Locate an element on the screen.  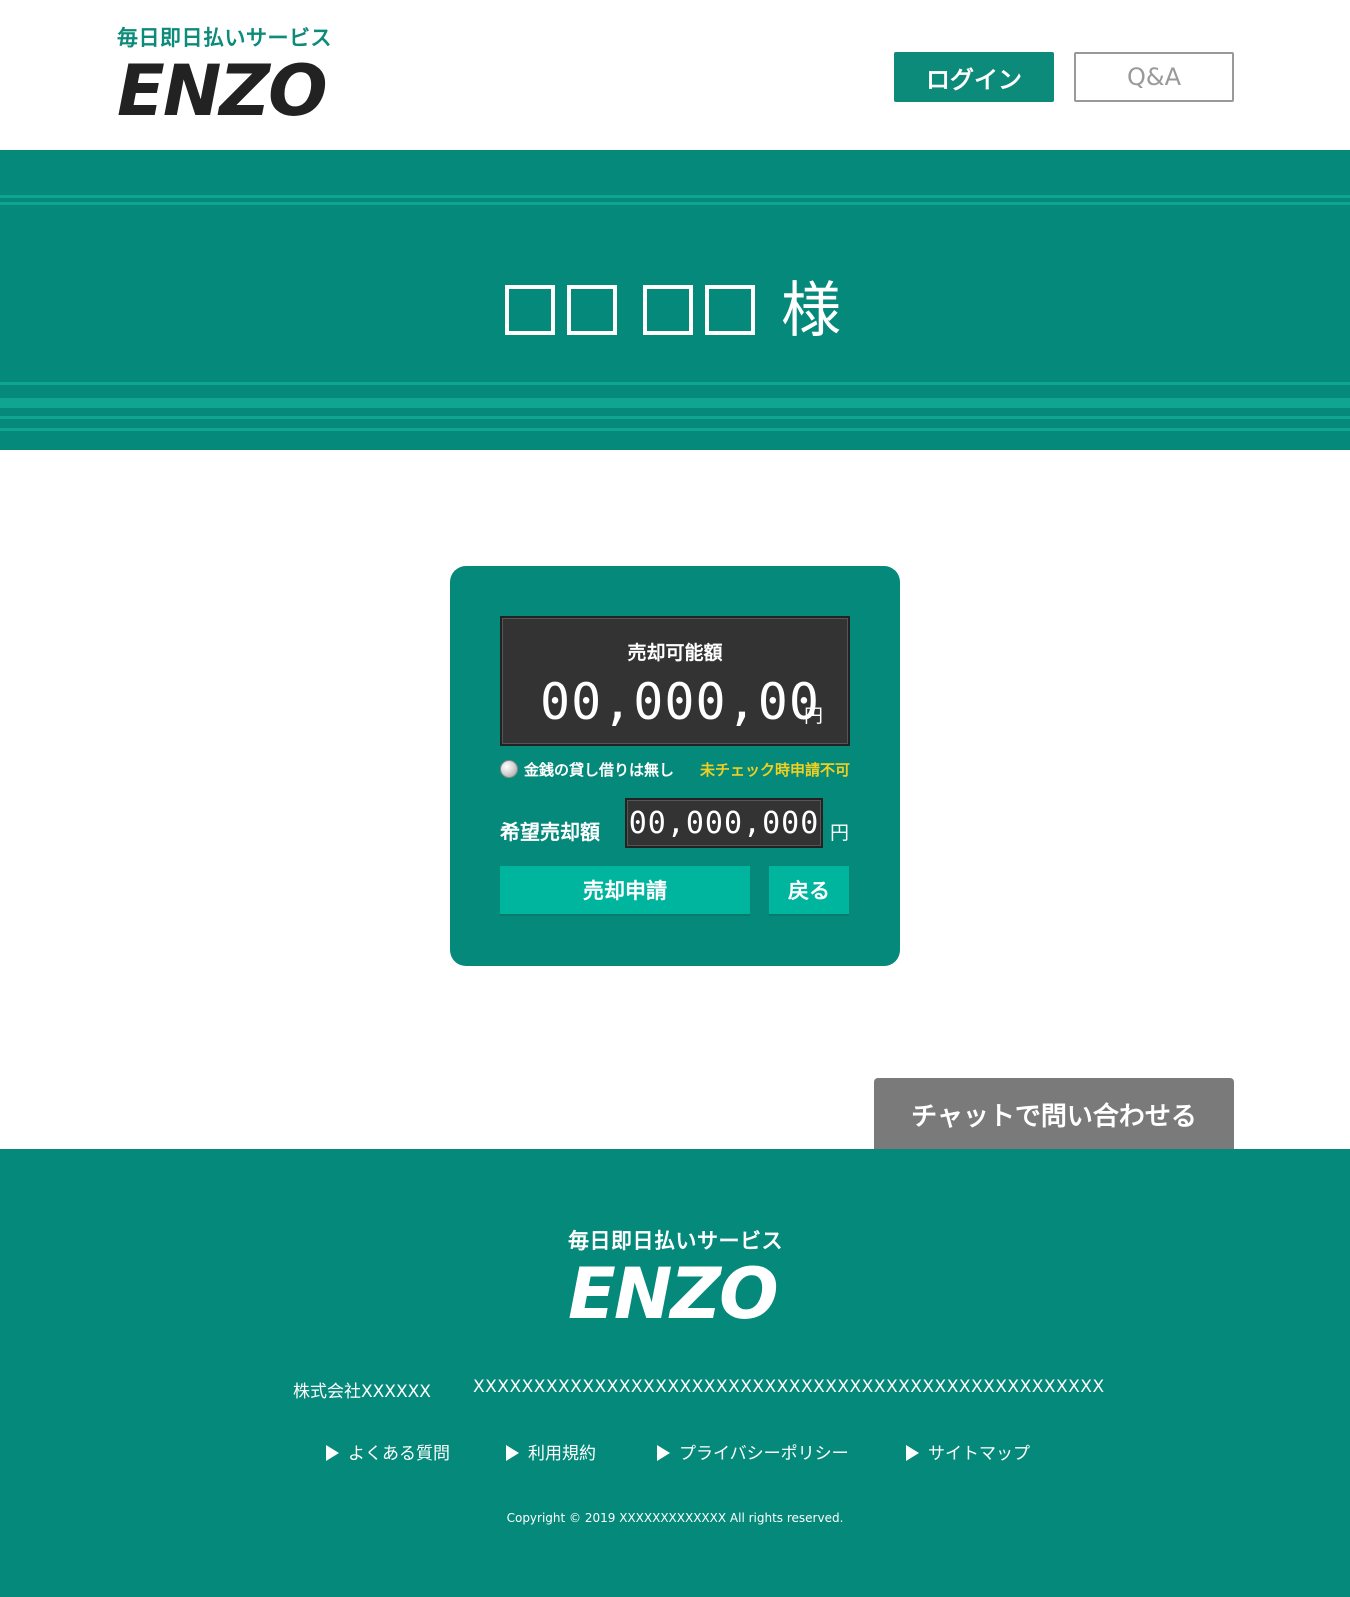
logo-brand: ENZO is located at coordinates (222, 91).